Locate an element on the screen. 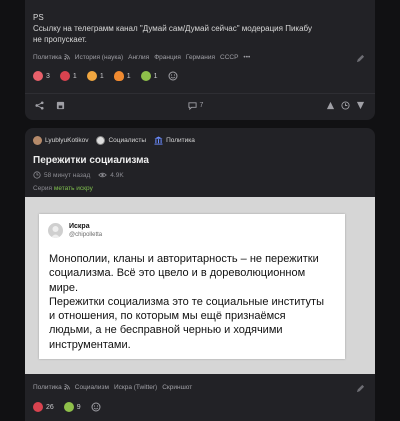 This screenshot has height=421, width=400. tag-iskra-twitter: Искра (Twitter) is located at coordinates (135, 387).